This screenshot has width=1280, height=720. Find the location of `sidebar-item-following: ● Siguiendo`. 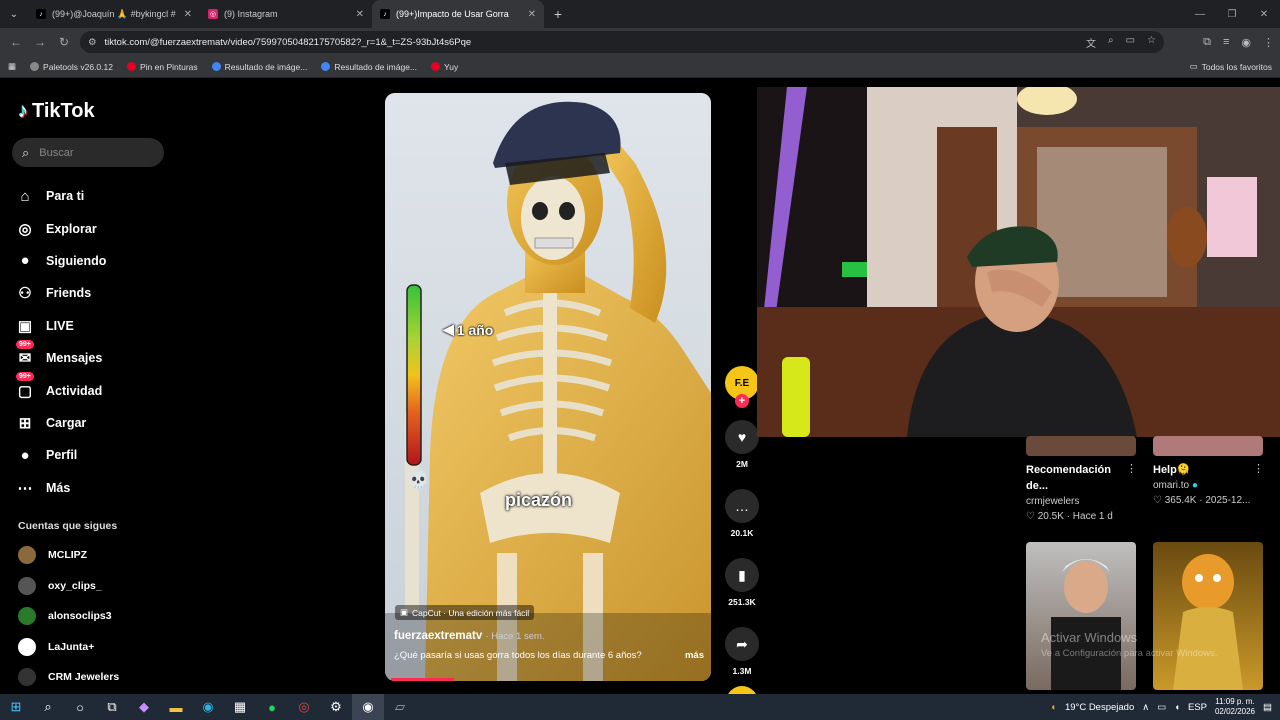

sidebar-item-following: ● Siguiendo is located at coordinates (96, 261).